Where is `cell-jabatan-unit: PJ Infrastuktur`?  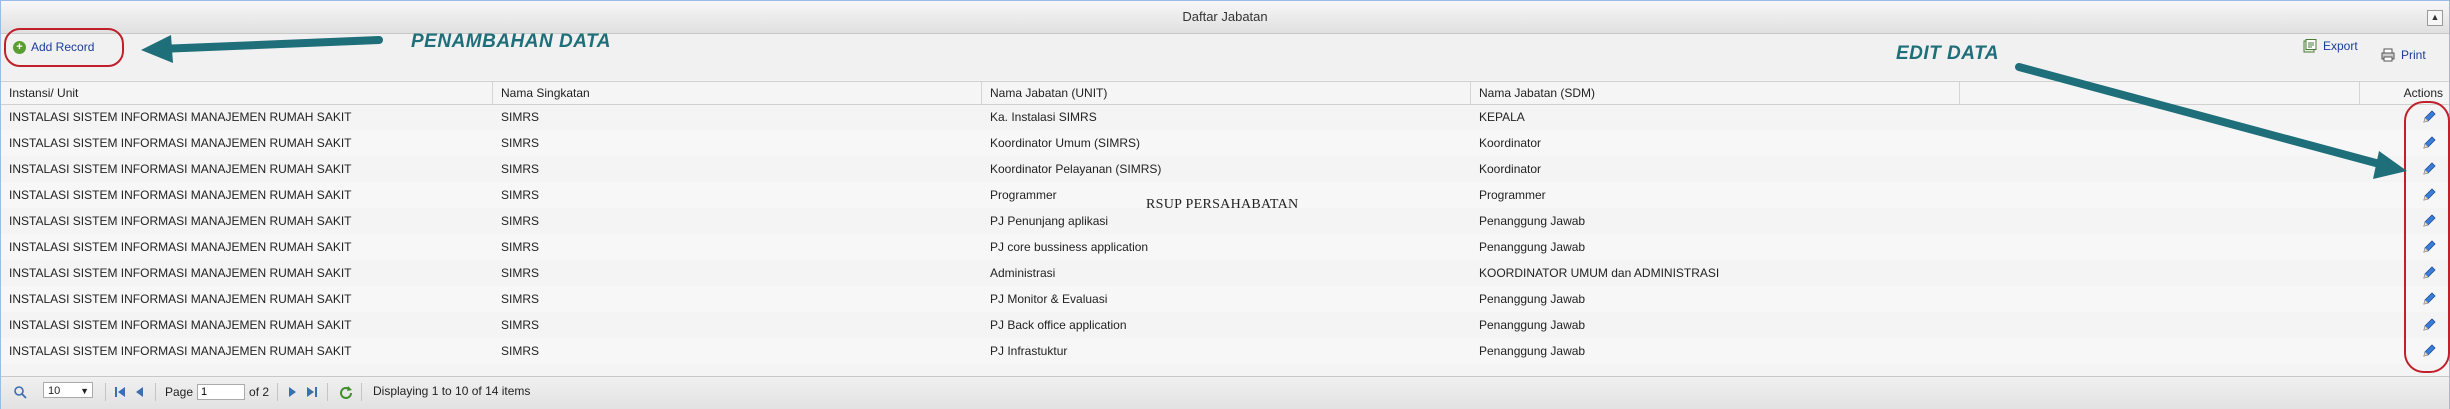 cell-jabatan-unit: PJ Infrastuktur is located at coordinates (1029, 351).